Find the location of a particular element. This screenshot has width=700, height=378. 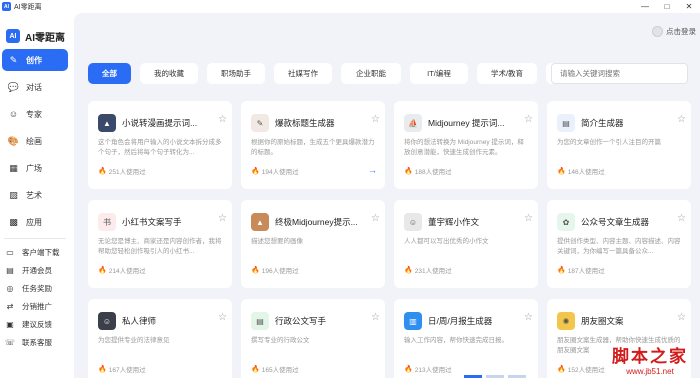

usage-count: 196人使用过 is located at coordinates (280, 271).